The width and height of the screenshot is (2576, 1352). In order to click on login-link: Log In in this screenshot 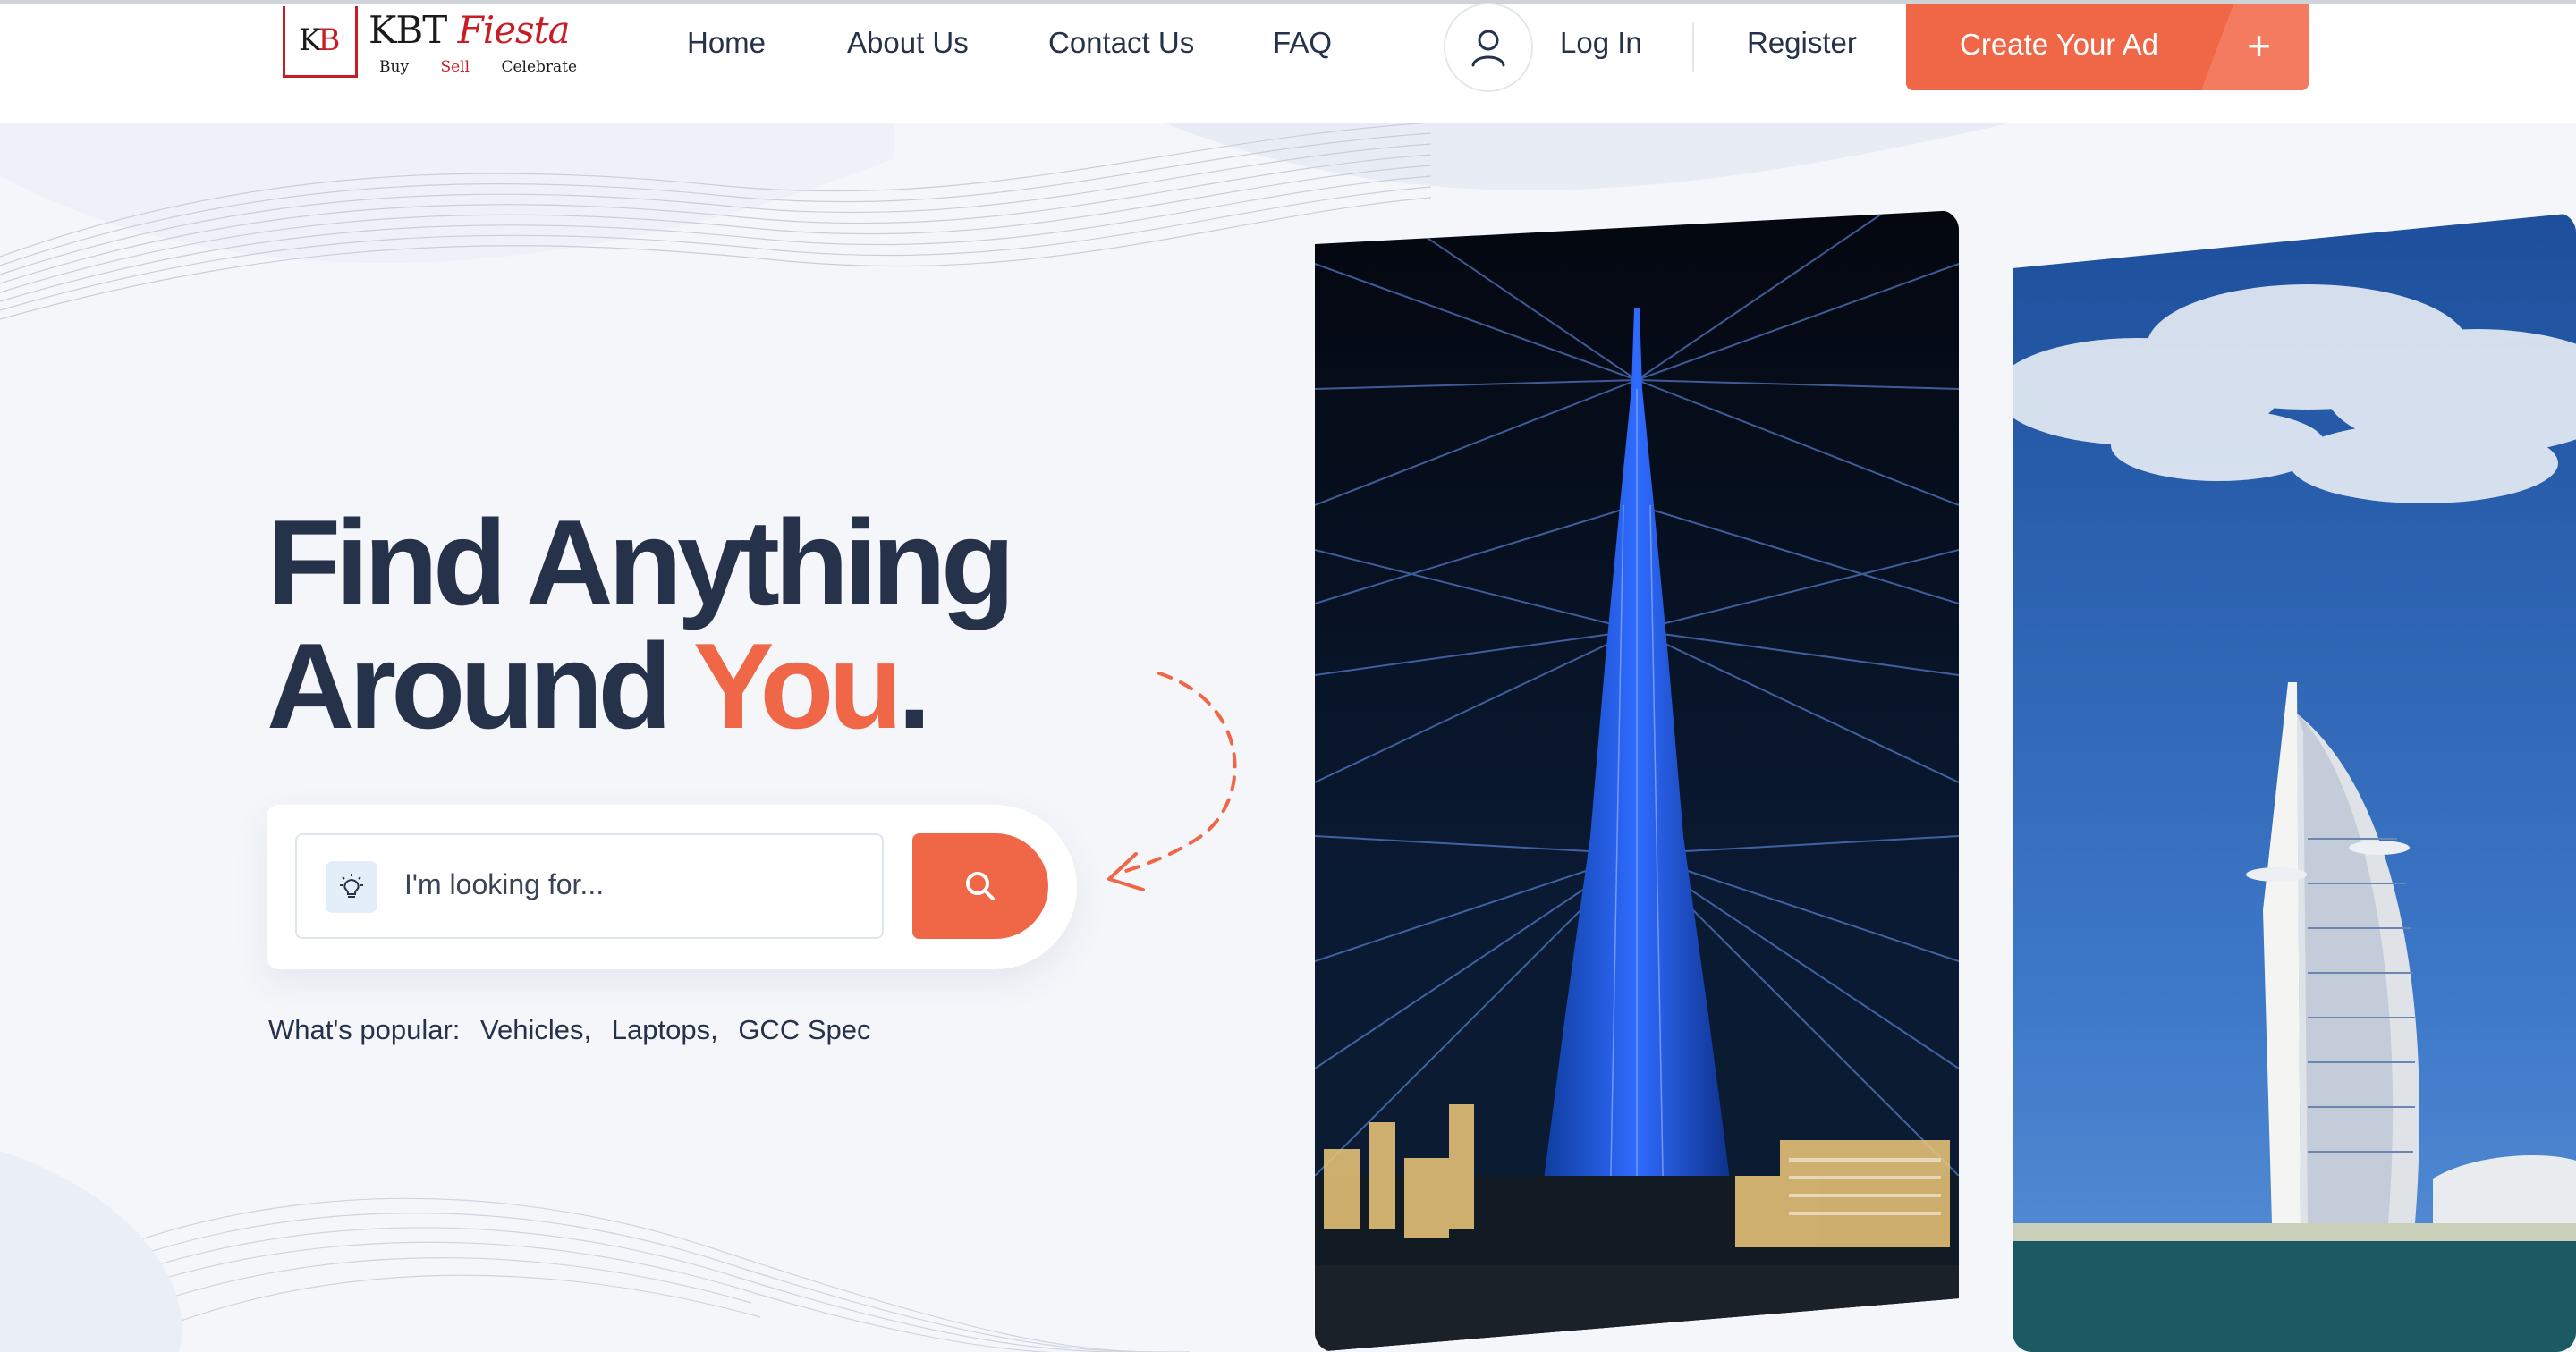, I will do `click(1601, 43)`.